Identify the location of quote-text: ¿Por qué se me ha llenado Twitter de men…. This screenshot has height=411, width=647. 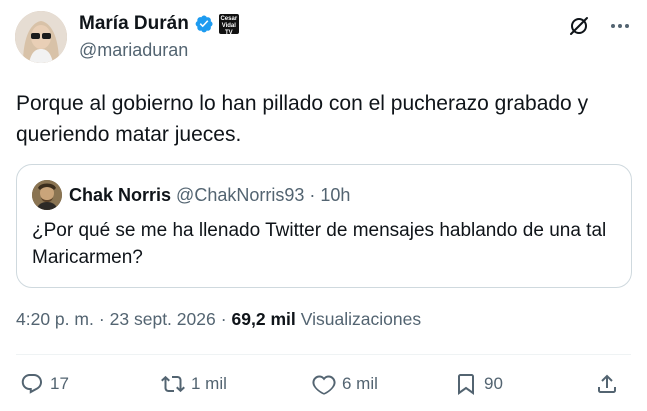
(319, 244).